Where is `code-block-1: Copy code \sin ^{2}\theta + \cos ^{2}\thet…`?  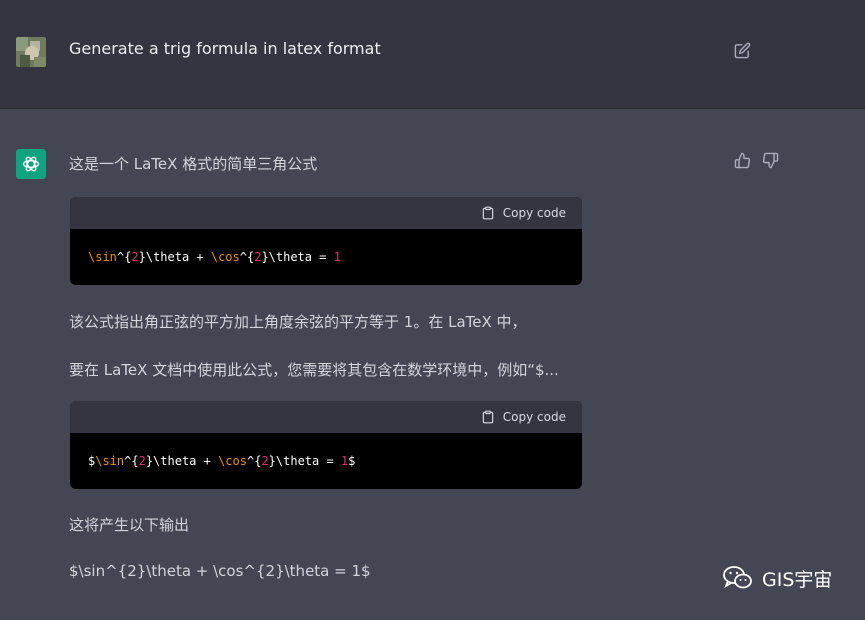 code-block-1: Copy code \sin ^{2}\theta + \cos ^{2}\thet… is located at coordinates (326, 241).